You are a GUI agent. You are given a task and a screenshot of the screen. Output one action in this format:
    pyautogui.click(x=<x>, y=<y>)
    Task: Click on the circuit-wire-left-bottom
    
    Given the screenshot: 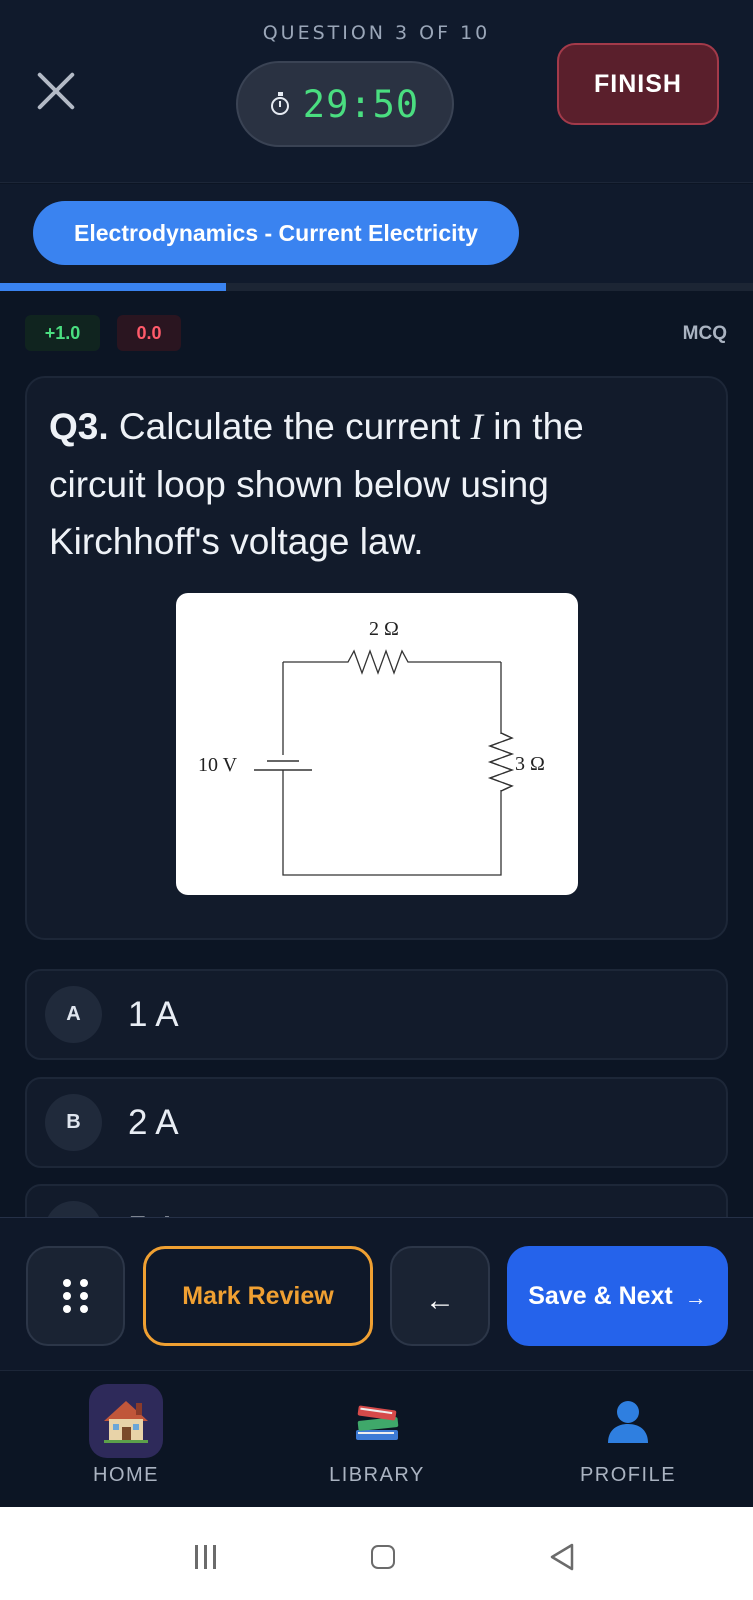 What is the action you would take?
    pyautogui.click(x=392, y=769)
    